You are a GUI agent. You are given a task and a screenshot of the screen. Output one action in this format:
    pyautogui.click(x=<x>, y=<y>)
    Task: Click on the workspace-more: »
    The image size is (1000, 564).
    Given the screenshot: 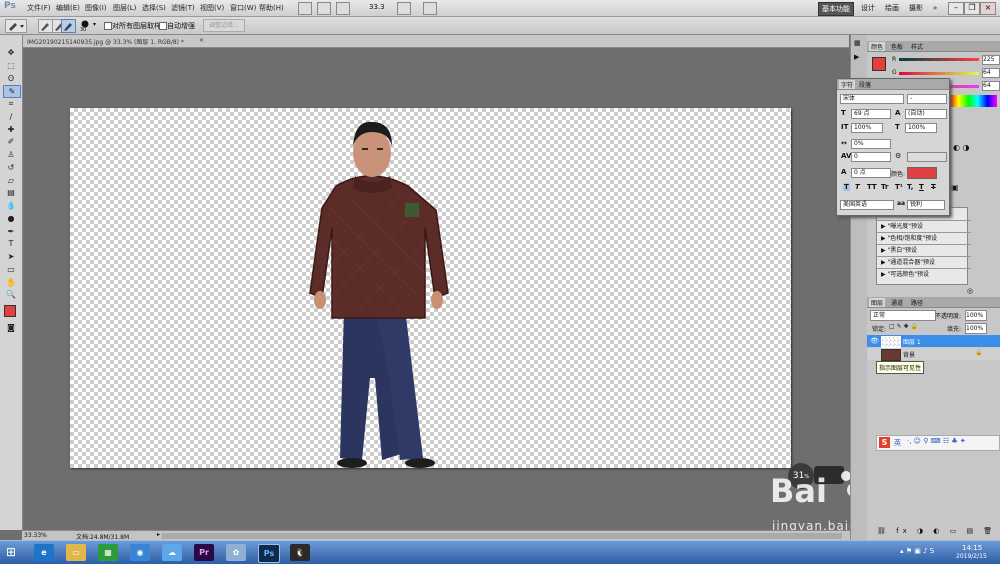 What is the action you would take?
    pyautogui.click(x=935, y=8)
    